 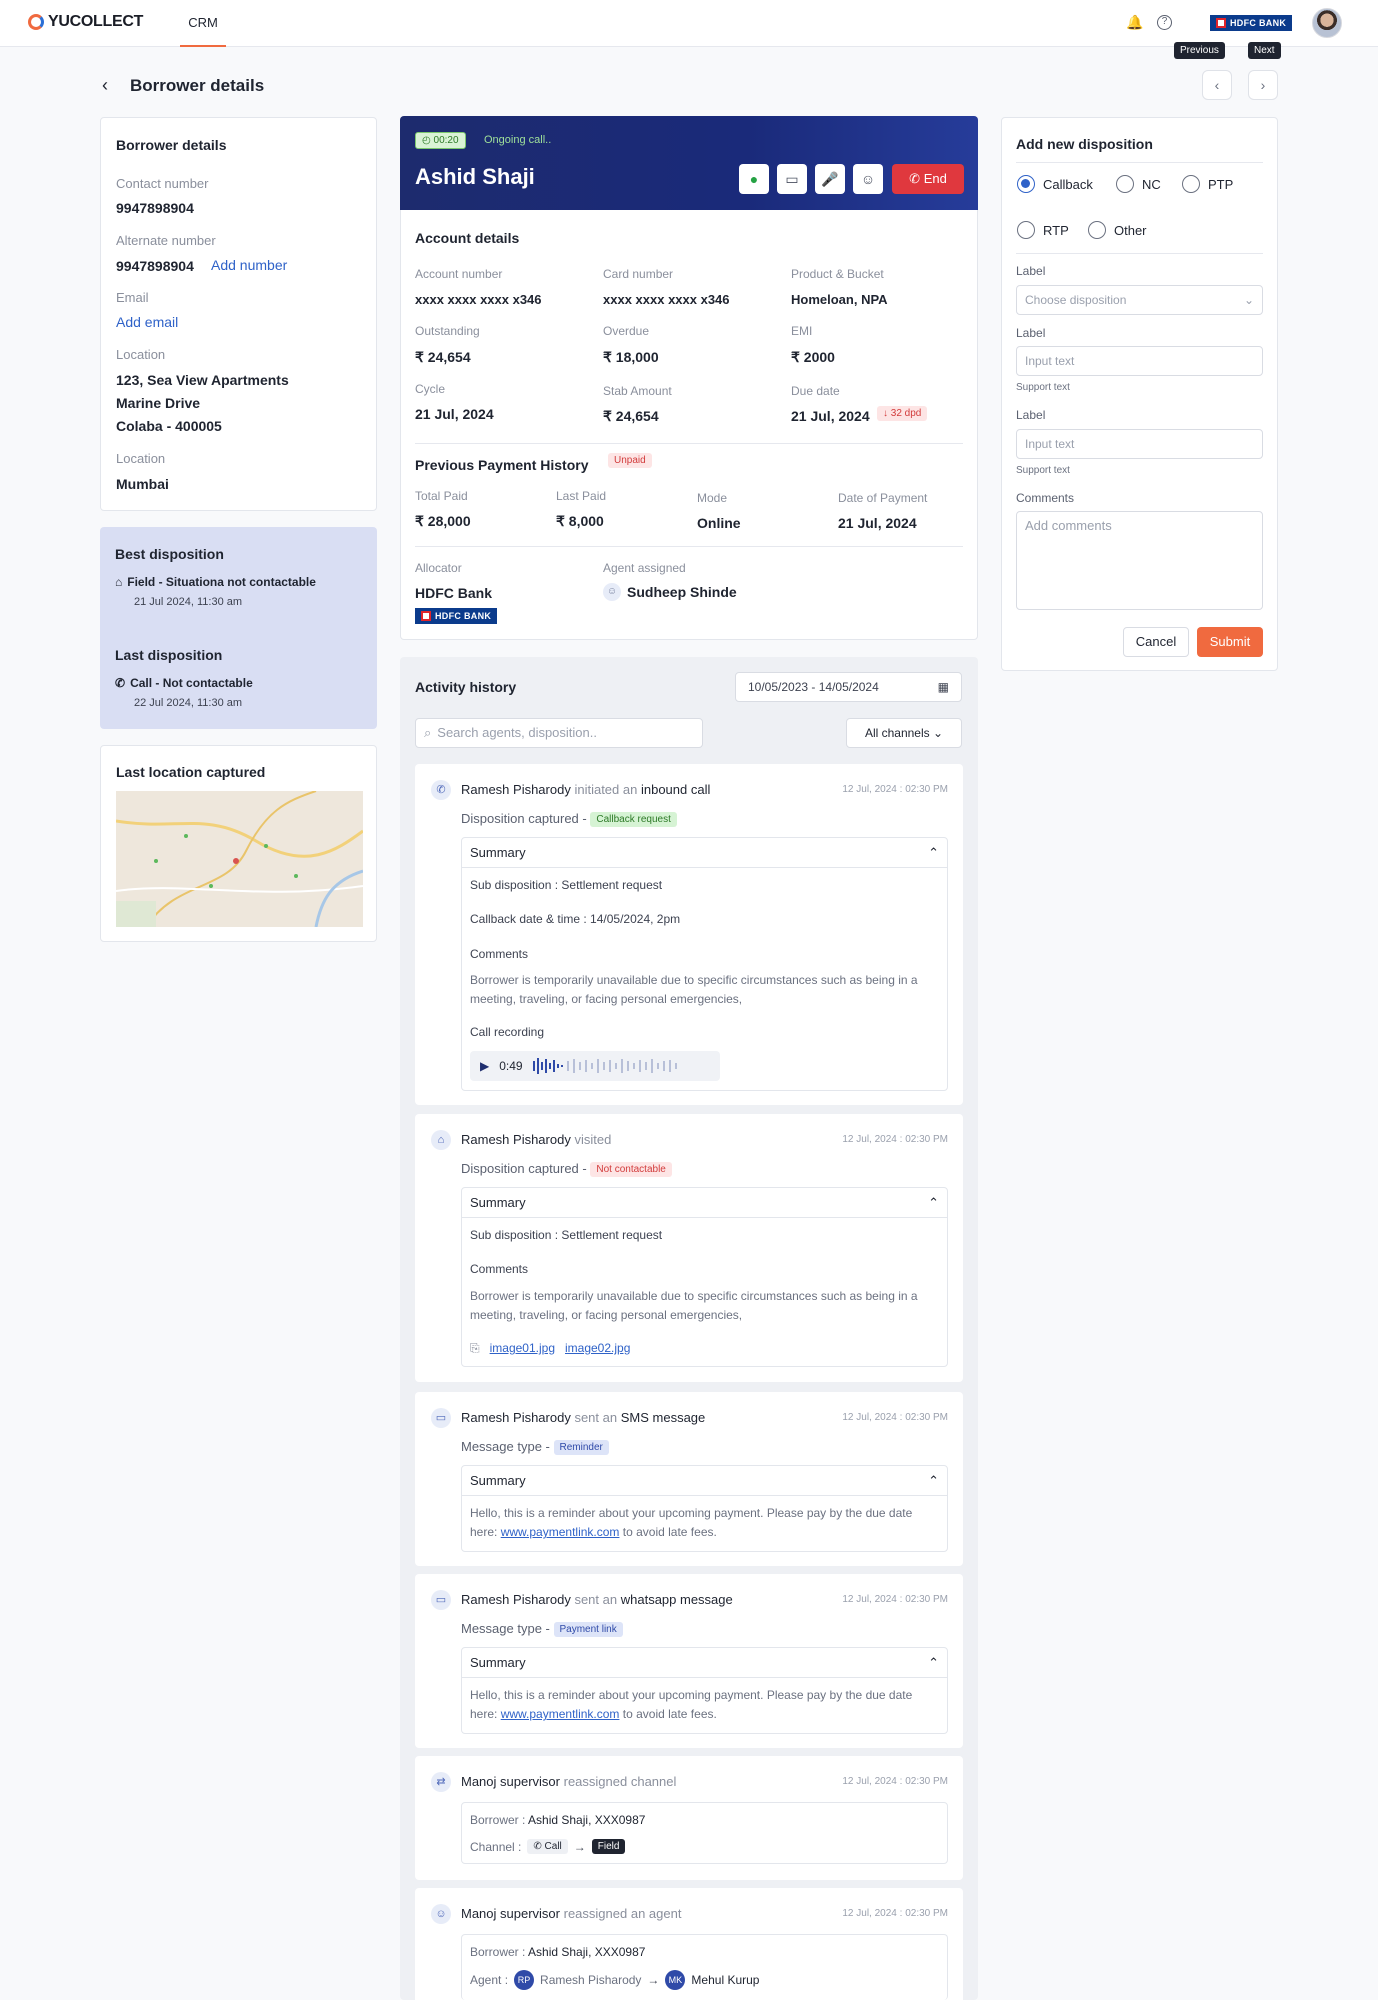 I want to click on bell-icon: 🔔, so click(x=1135, y=22).